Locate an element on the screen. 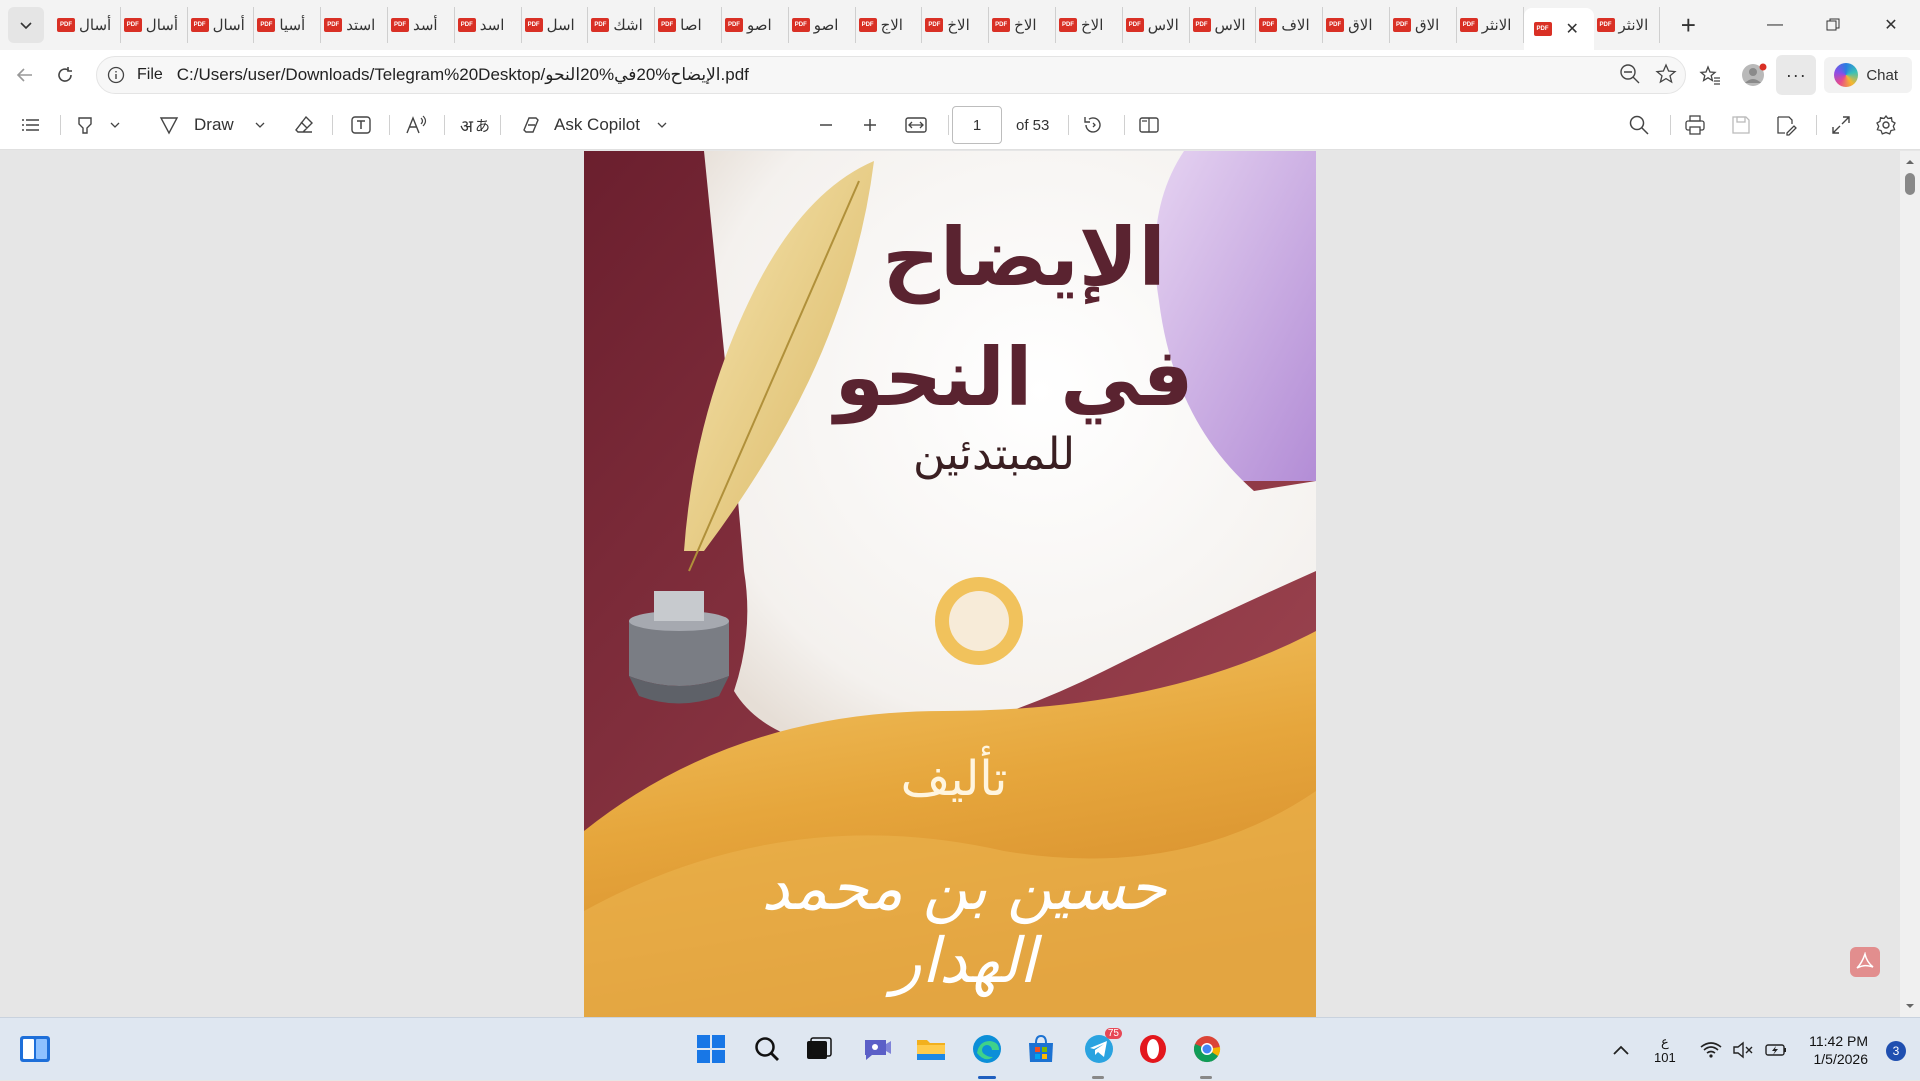 The image size is (1920, 1081). browser-tab: PDF اشك is located at coordinates (622, 25).